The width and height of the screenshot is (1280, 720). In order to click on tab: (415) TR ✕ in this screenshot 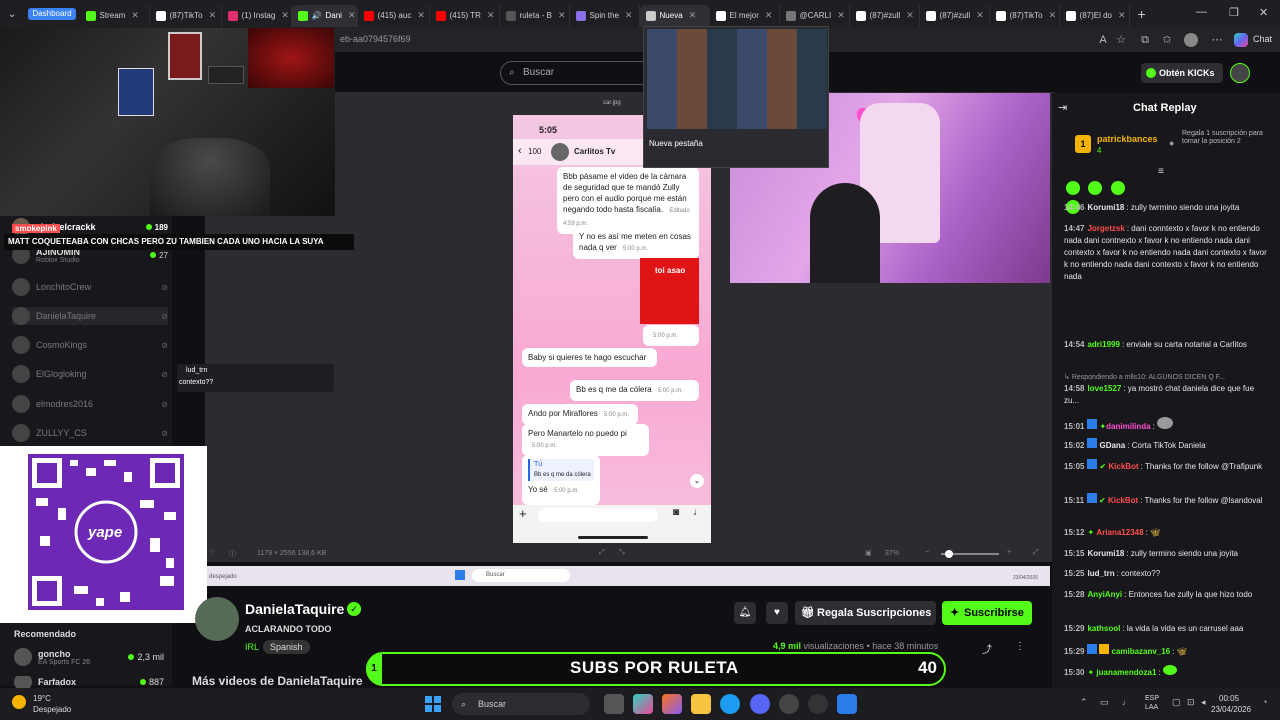, I will do `click(465, 15)`.